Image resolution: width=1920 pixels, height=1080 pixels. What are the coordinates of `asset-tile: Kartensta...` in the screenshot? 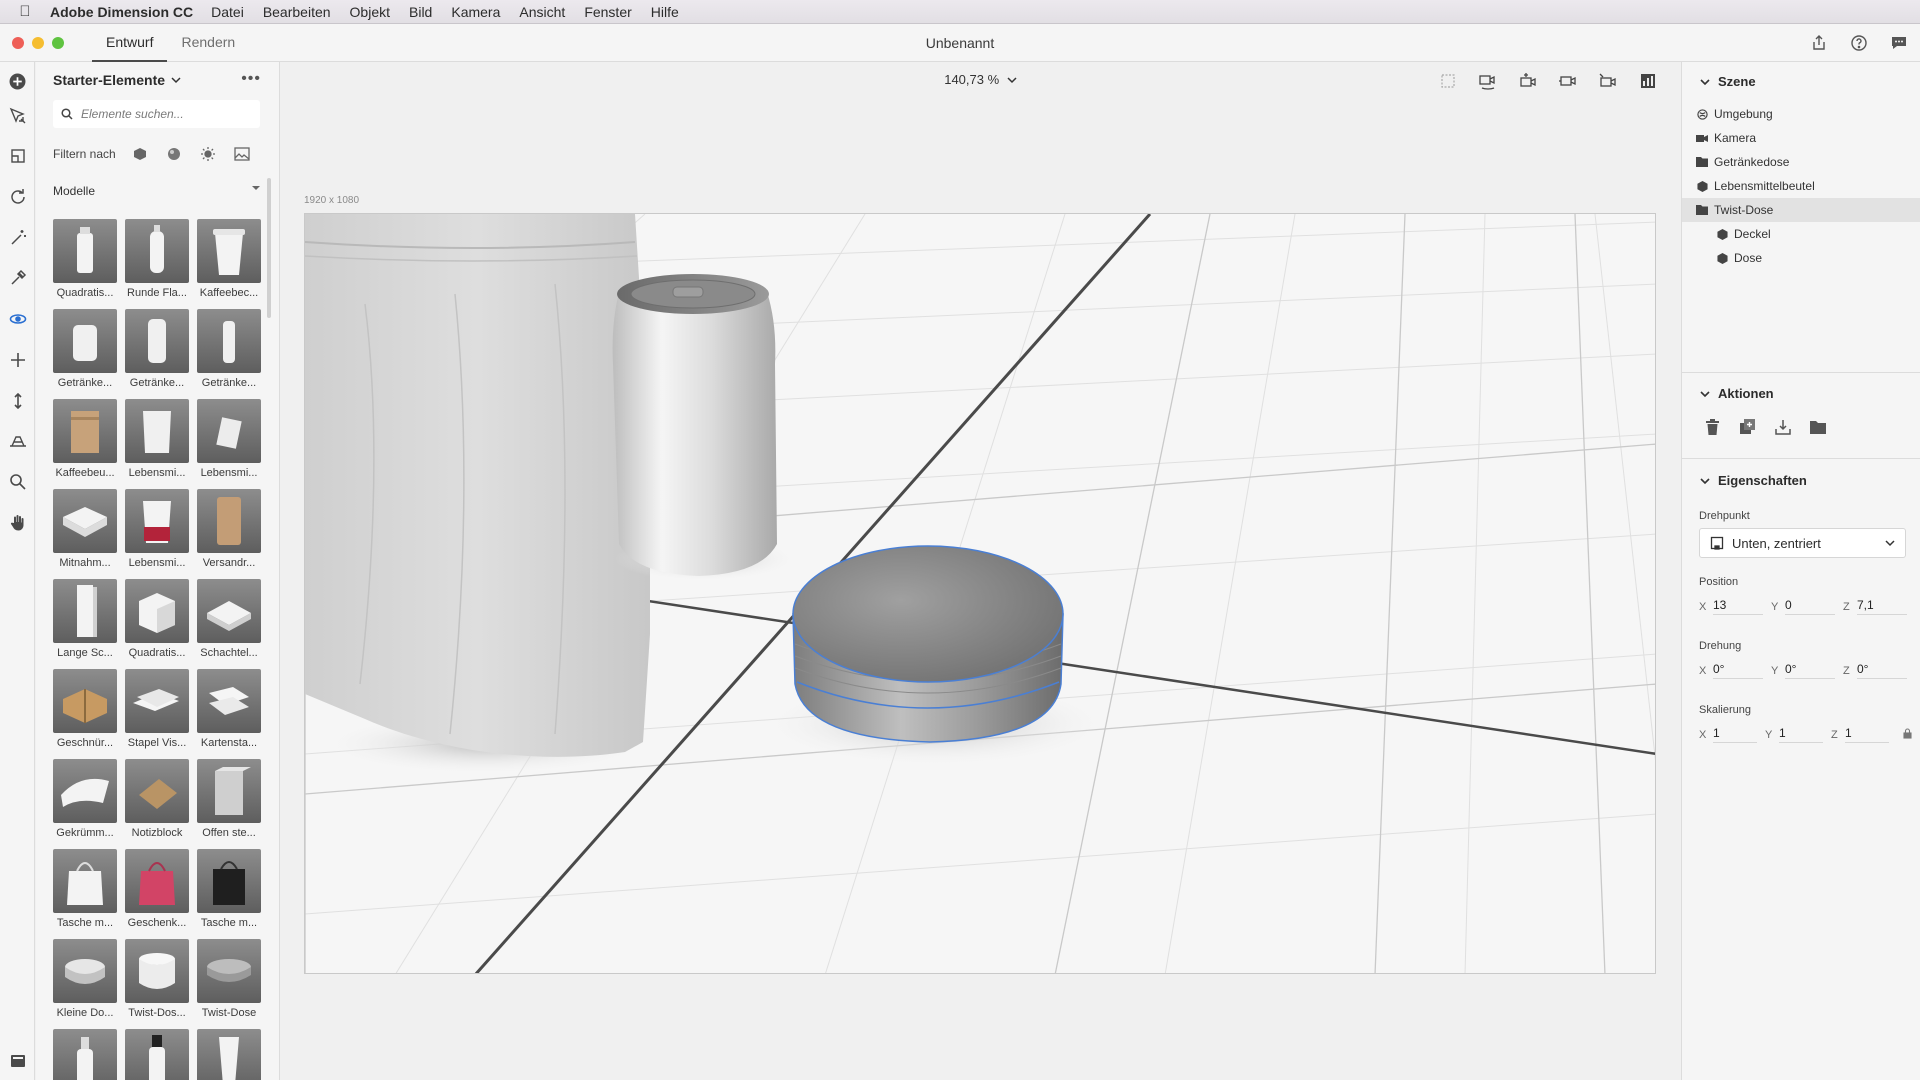 It's located at (229, 714).